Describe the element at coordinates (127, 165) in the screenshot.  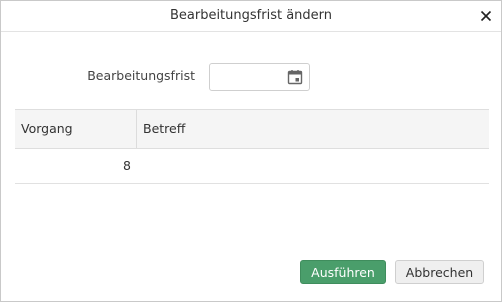
I see `cell-vorgang: 8` at that location.